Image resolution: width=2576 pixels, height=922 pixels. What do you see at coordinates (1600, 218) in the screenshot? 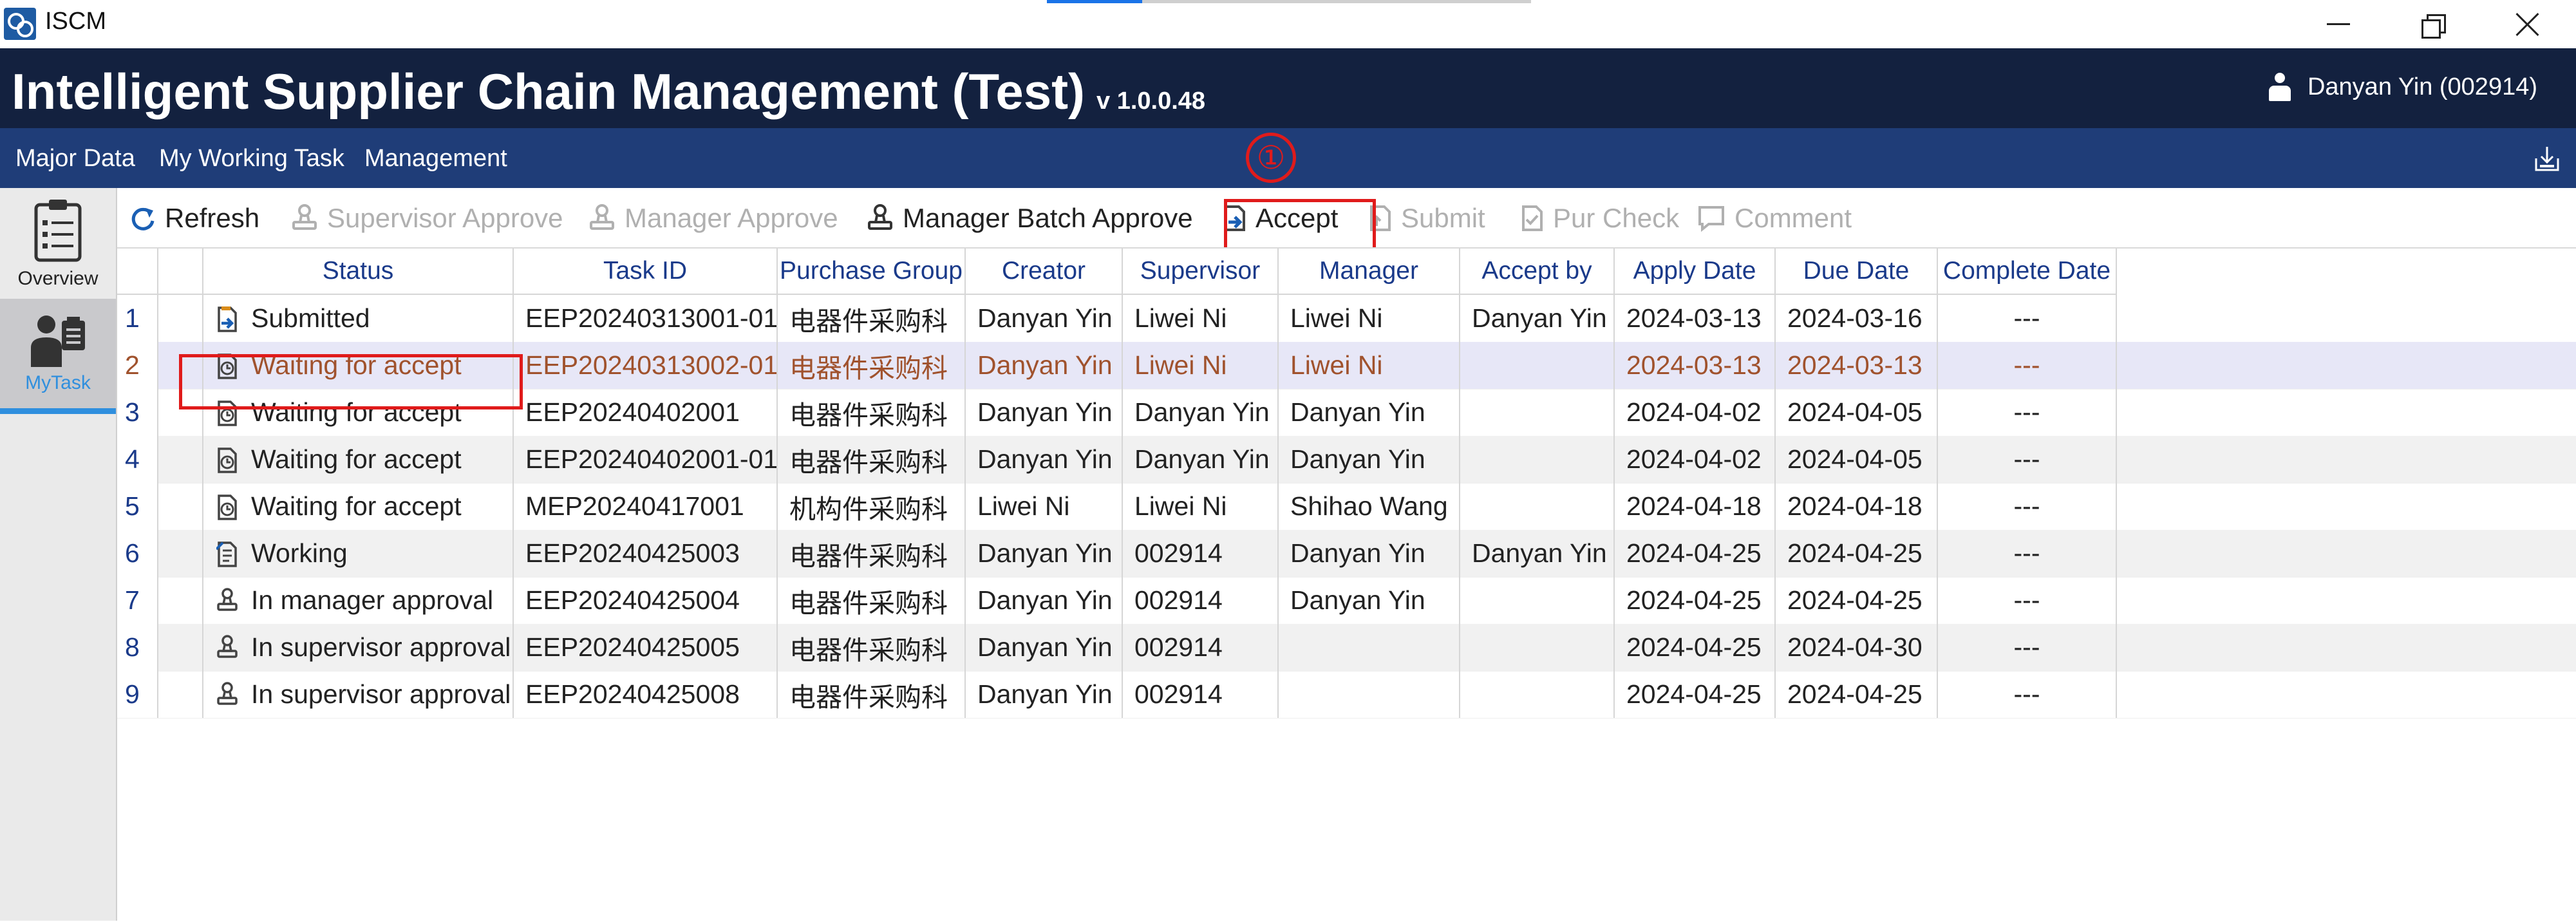
I see `pur-check-button: Pur Check` at bounding box center [1600, 218].